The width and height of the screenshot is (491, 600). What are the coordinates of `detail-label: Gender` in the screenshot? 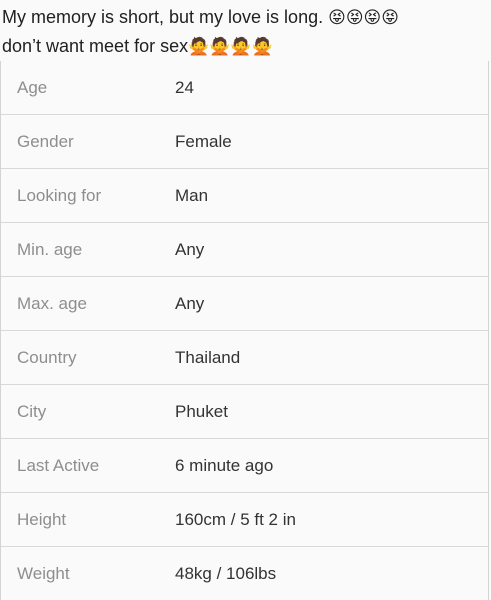 It's located at (45, 141).